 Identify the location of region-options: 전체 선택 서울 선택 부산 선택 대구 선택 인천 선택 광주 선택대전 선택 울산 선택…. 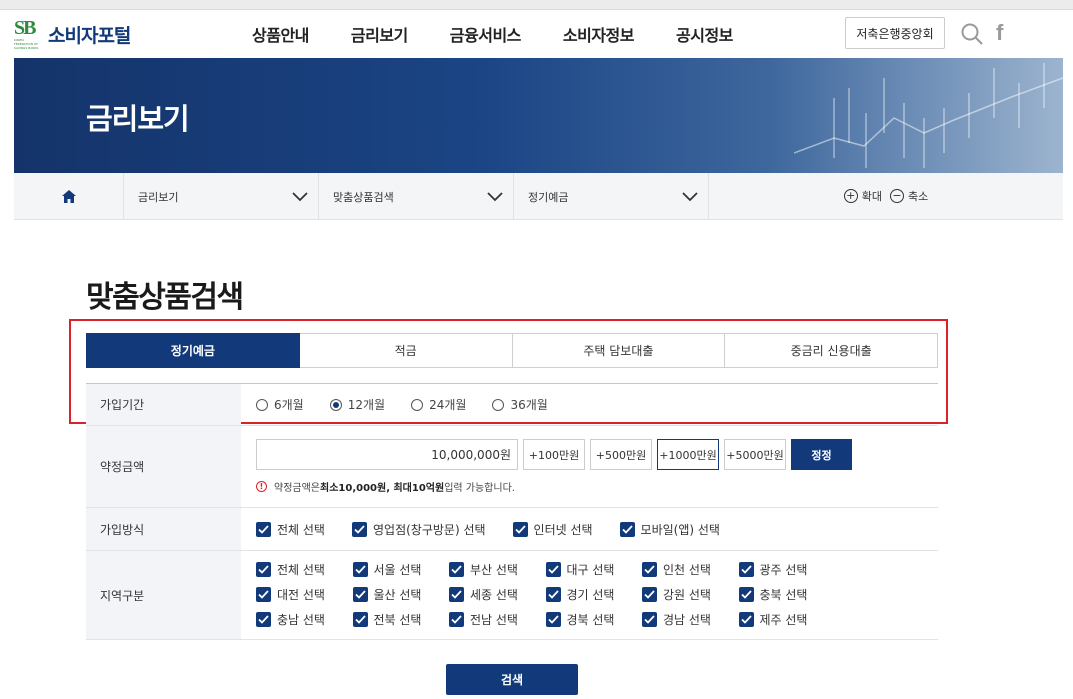
(589, 595).